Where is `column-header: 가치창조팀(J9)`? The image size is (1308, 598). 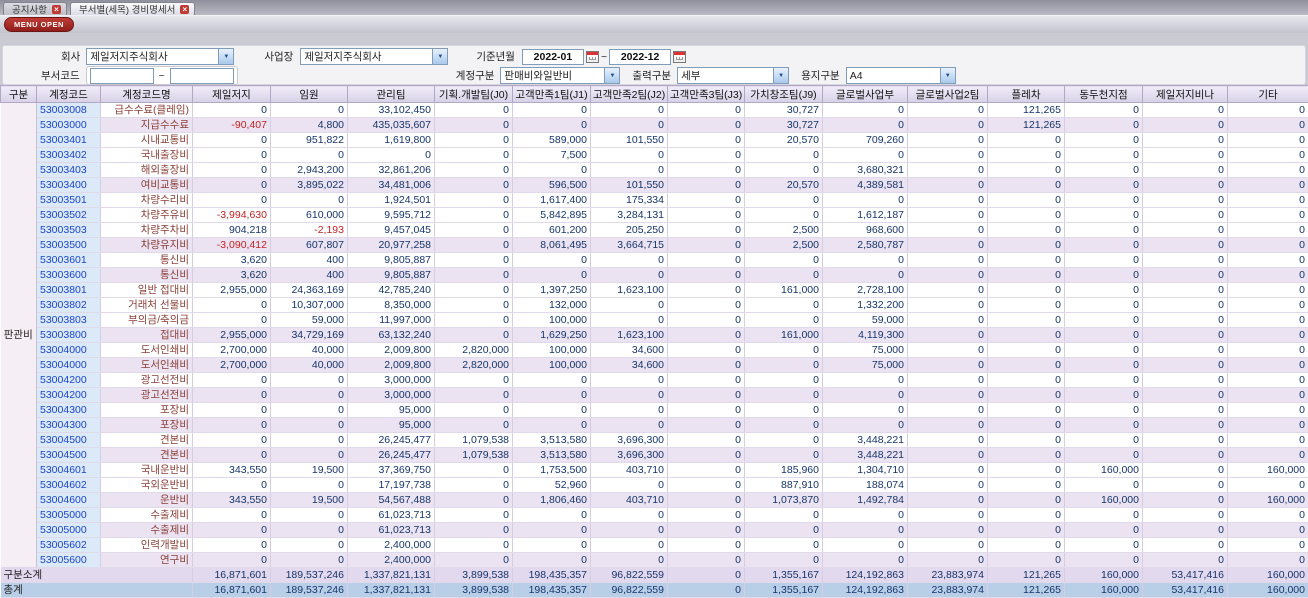
column-header: 가치창조팀(J9) is located at coordinates (783, 94).